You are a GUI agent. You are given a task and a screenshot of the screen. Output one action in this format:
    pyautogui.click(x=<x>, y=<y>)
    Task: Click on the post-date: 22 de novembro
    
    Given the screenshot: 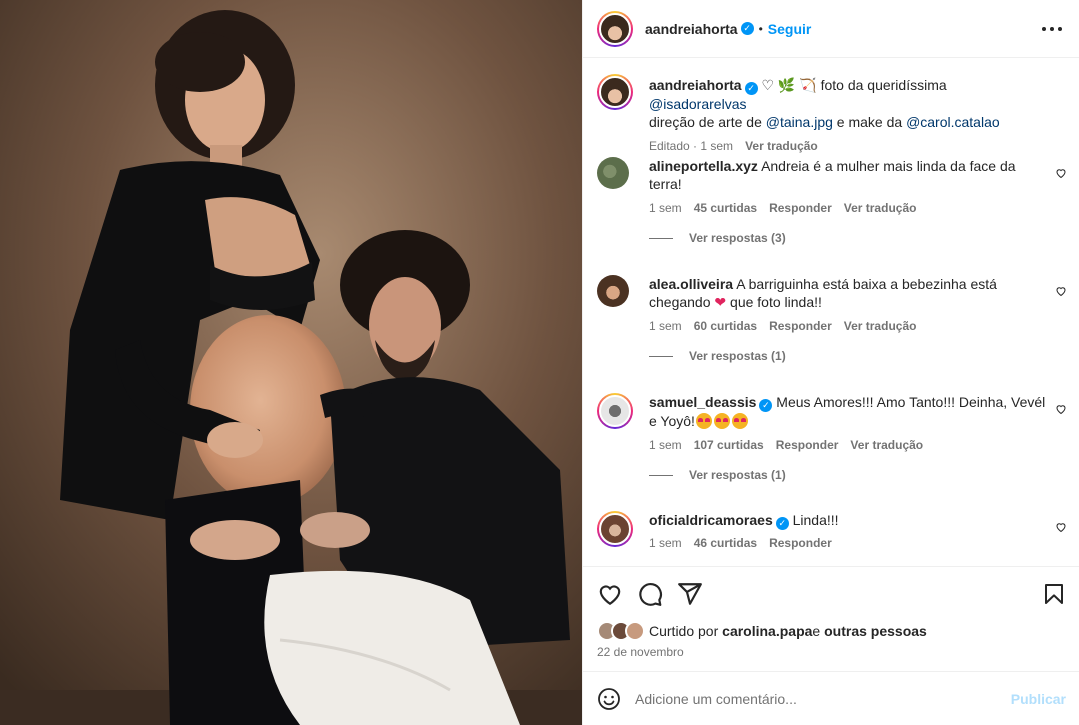 What is the action you would take?
    pyautogui.click(x=640, y=652)
    